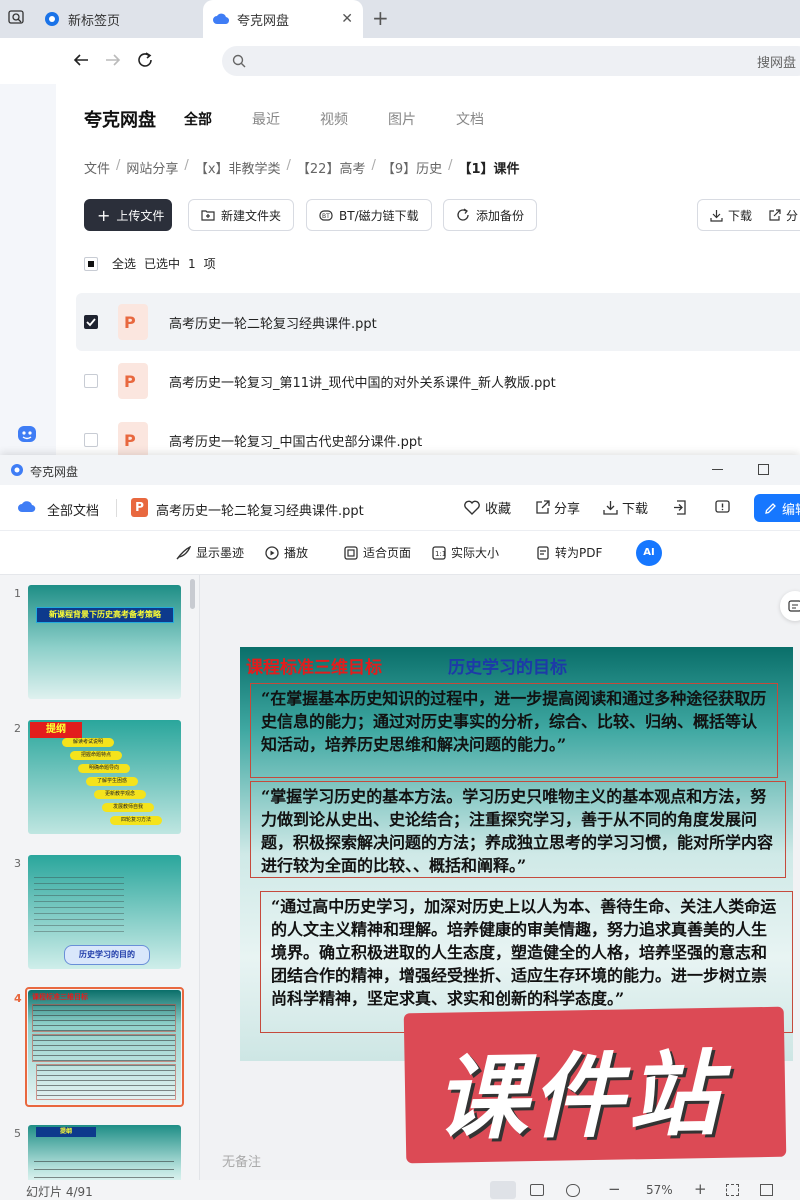 The width and height of the screenshot is (800, 1200). Describe the element at coordinates (273, 322) in the screenshot. I see `file-name: 高考历史一轮二轮复习经典课件.ppt` at that location.